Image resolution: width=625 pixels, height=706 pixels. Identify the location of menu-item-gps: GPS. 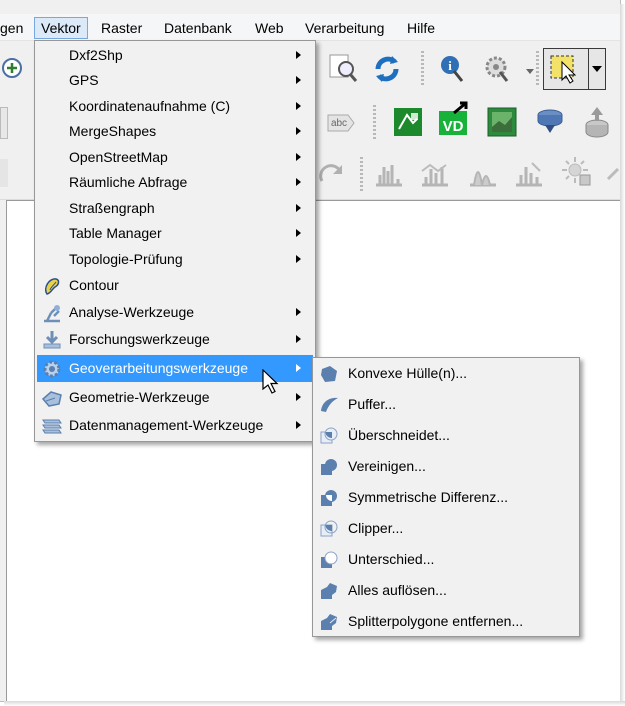
(175, 80).